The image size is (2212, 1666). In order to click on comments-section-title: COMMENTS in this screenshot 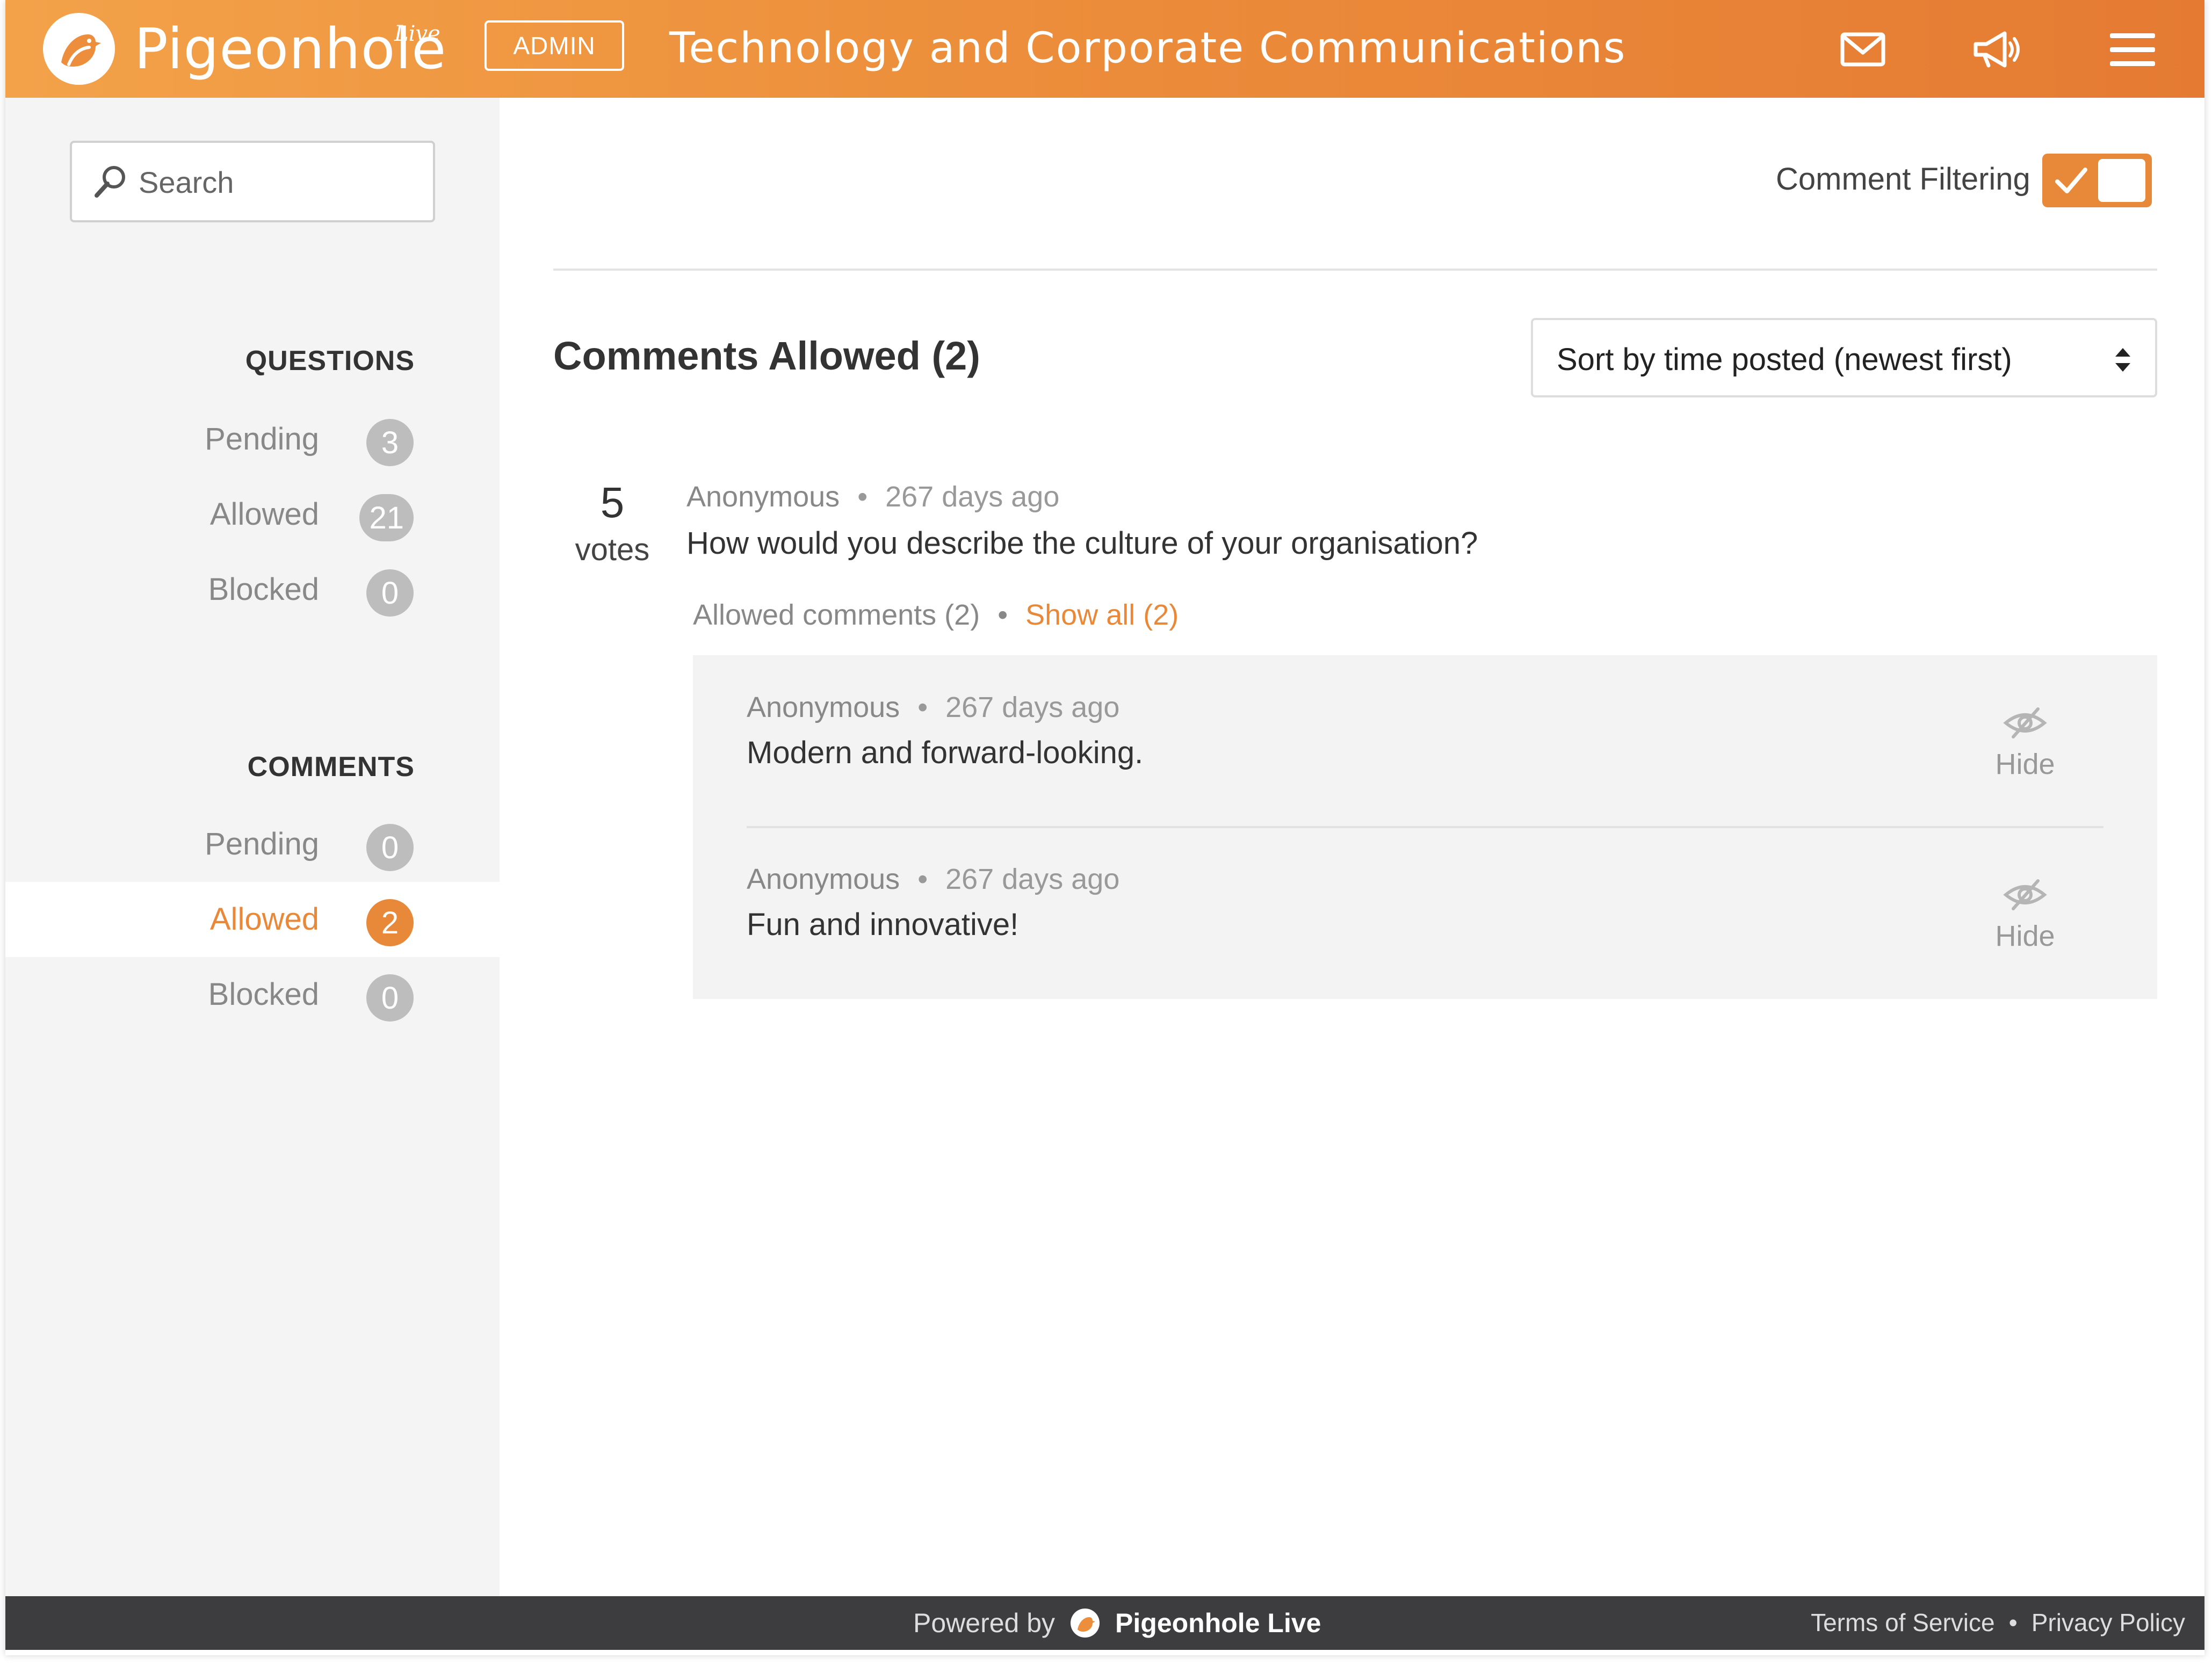, I will do `click(331, 767)`.